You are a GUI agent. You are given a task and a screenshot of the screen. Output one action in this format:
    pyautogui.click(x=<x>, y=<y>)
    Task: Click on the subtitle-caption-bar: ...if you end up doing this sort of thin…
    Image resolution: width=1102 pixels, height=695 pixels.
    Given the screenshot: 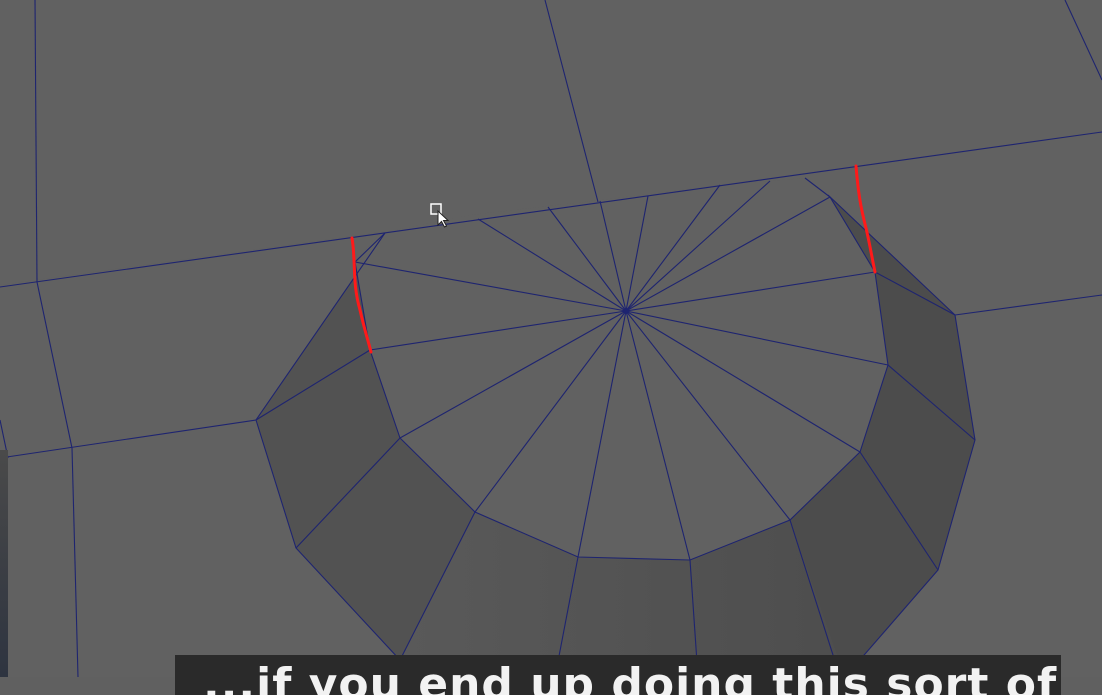 What is the action you would take?
    pyautogui.click(x=618, y=675)
    